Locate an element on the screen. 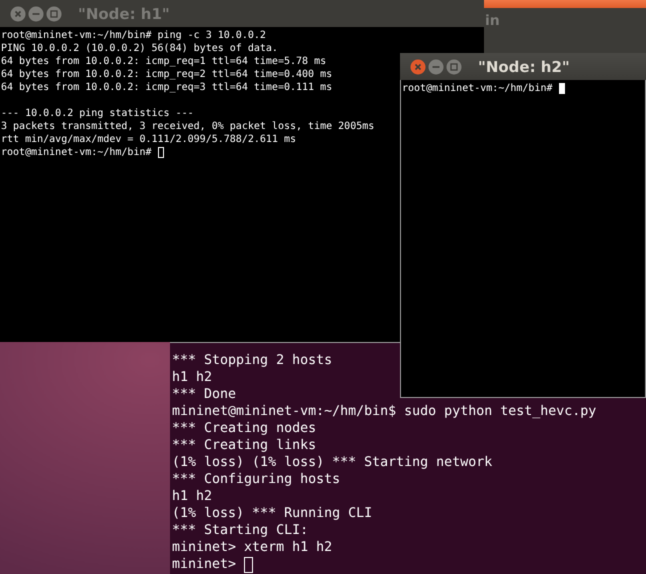  terminal-line: mininet> is located at coordinates (205, 564).